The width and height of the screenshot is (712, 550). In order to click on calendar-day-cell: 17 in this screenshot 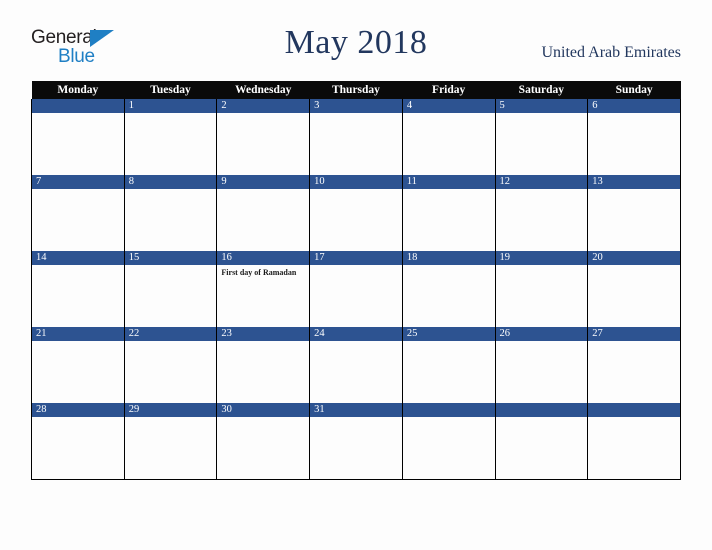, I will do `click(356, 289)`.